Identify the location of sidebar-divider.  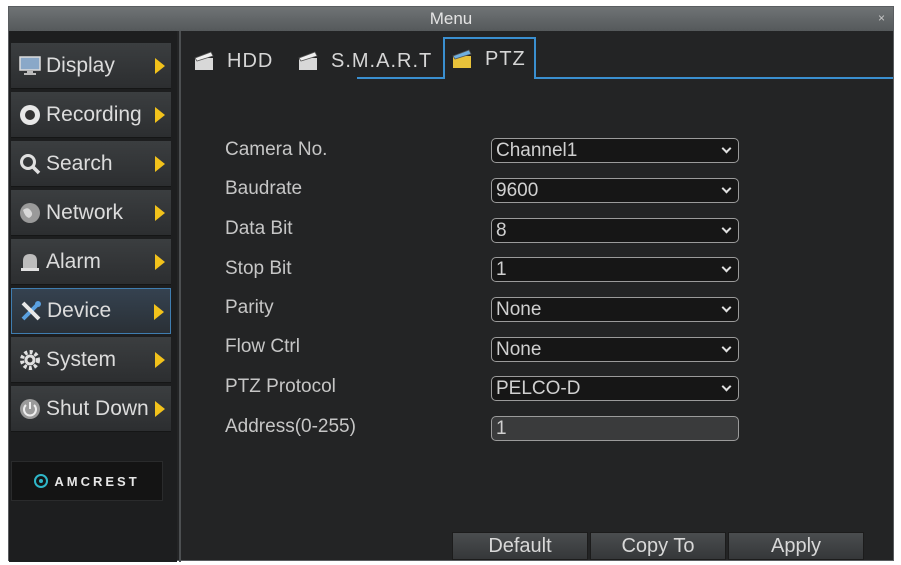
(180, 296).